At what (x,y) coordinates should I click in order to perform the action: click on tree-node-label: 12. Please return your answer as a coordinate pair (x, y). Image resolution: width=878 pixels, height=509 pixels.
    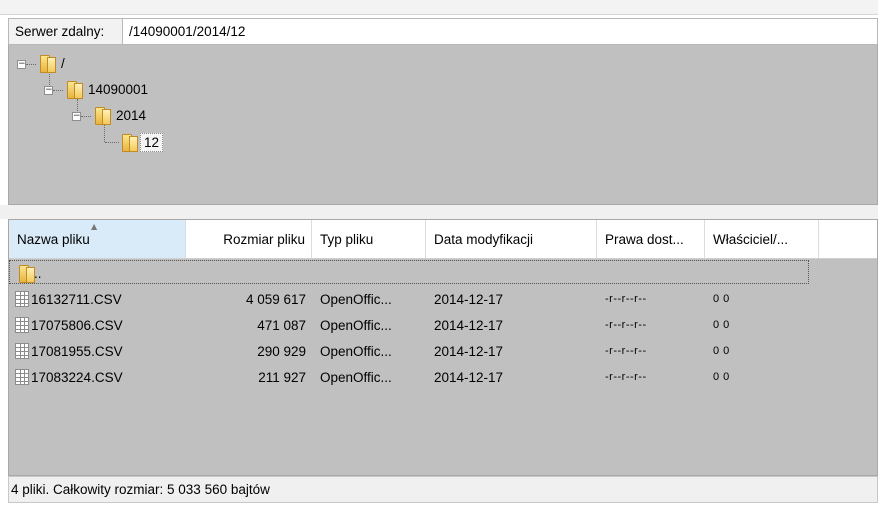
    Looking at the image, I should click on (152, 142).